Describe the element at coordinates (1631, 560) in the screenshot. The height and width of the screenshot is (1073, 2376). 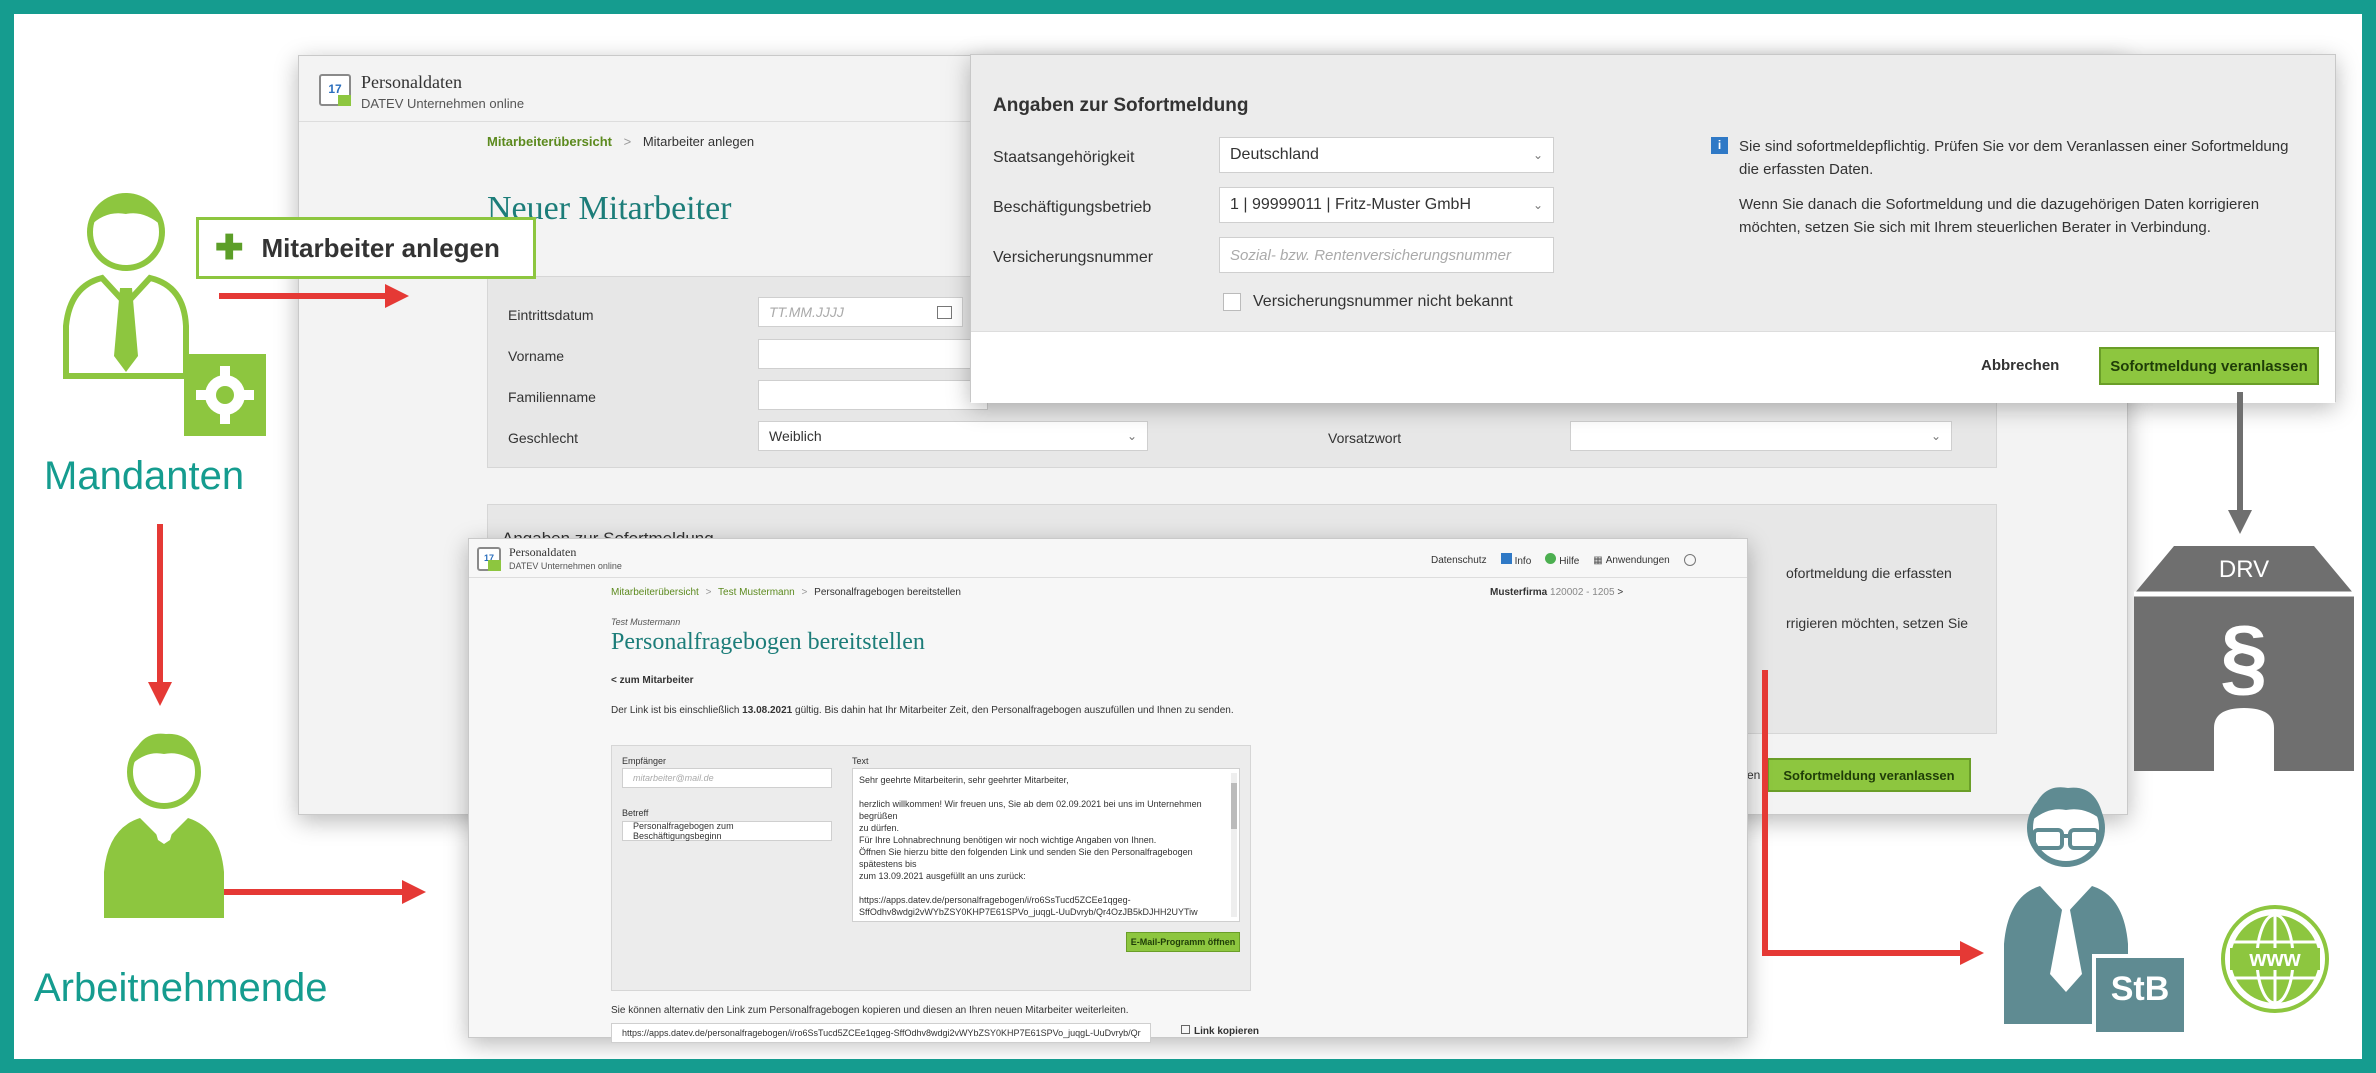
I see `apps-link: ▦ Anwendungen` at that location.